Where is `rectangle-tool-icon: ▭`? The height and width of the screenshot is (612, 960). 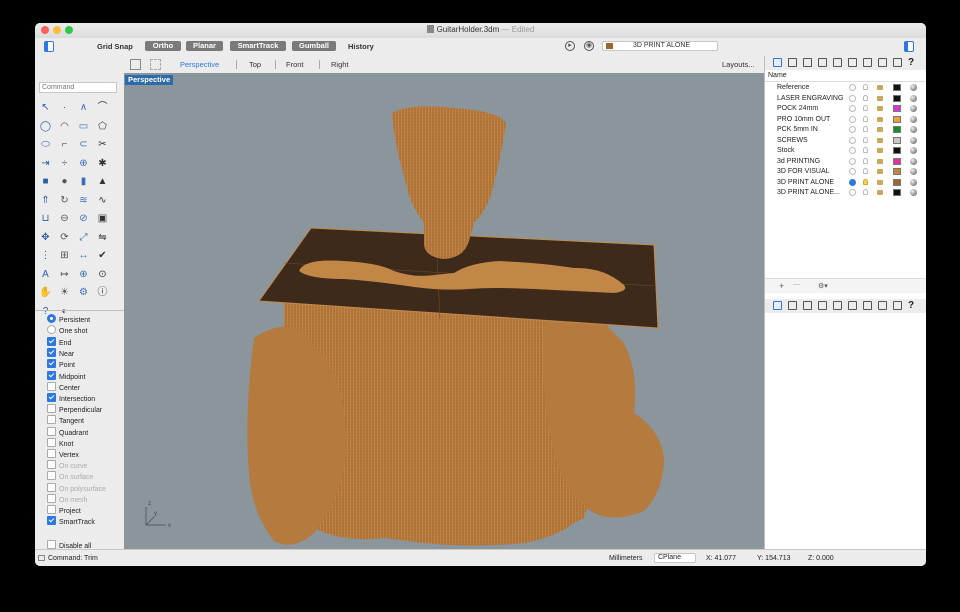
rectangle-tool-icon: ▭ is located at coordinates (83, 126).